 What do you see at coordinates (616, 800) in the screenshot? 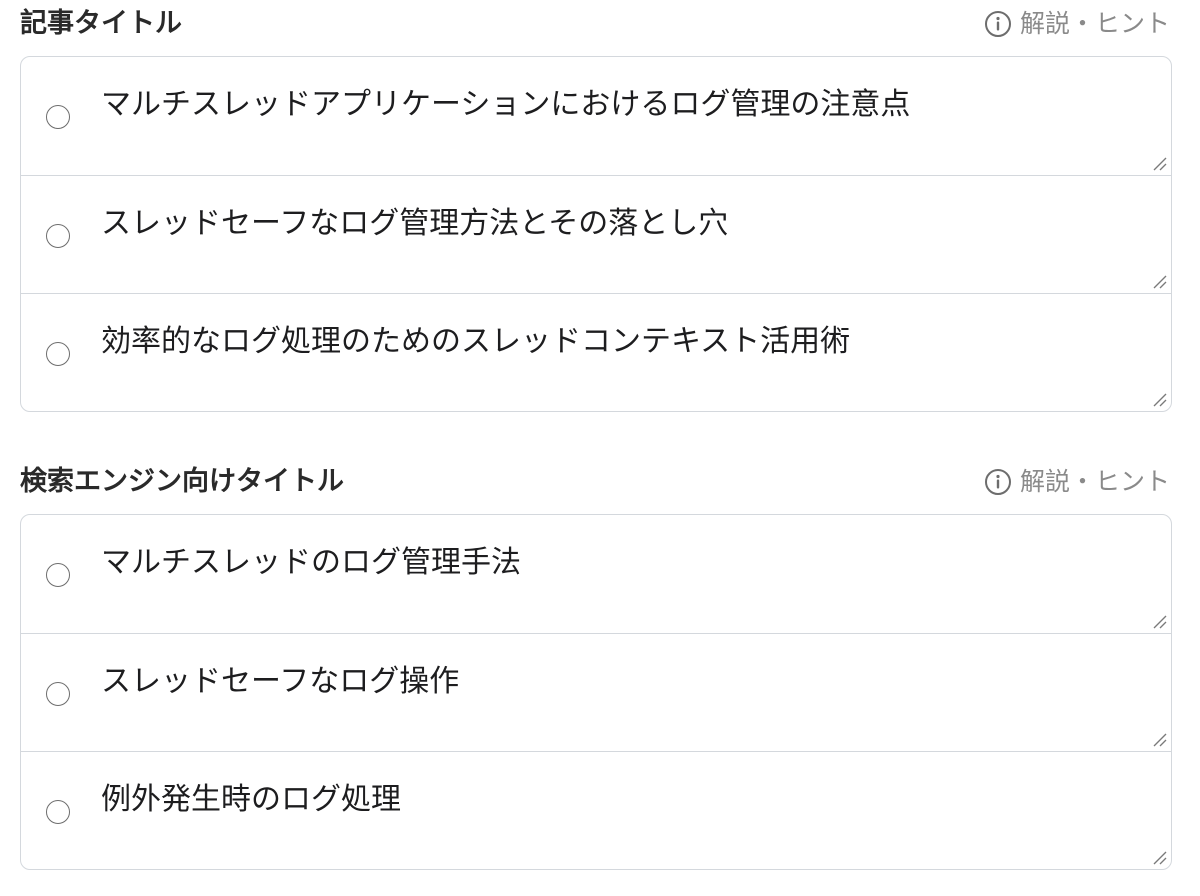
I see `option-text: 例外発生時のログ処理` at bounding box center [616, 800].